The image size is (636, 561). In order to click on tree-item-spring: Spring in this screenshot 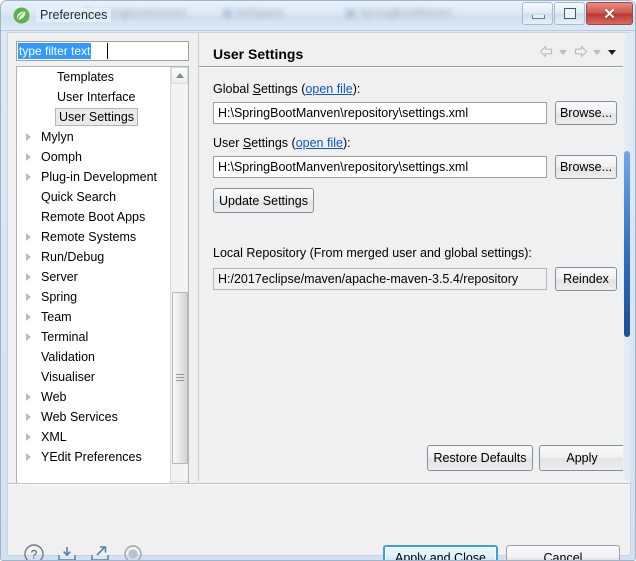, I will do `click(94, 297)`.